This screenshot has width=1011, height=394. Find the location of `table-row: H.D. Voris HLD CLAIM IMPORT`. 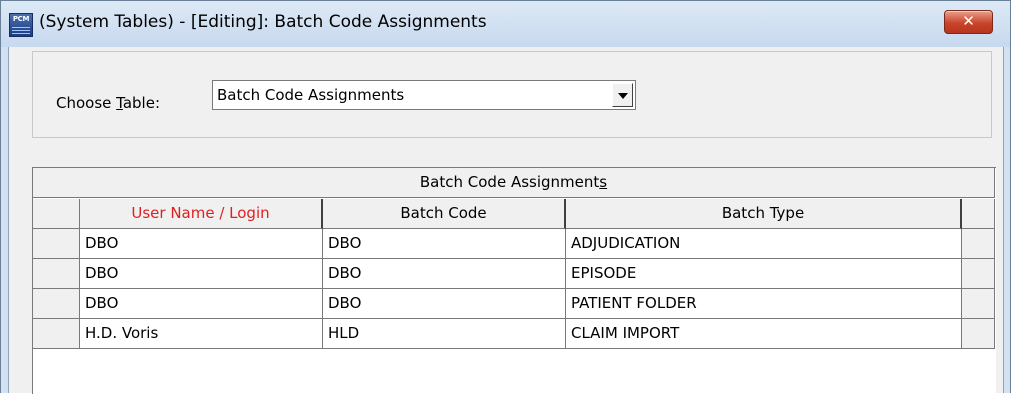

table-row: H.D. Voris HLD CLAIM IMPORT is located at coordinates (514, 334).